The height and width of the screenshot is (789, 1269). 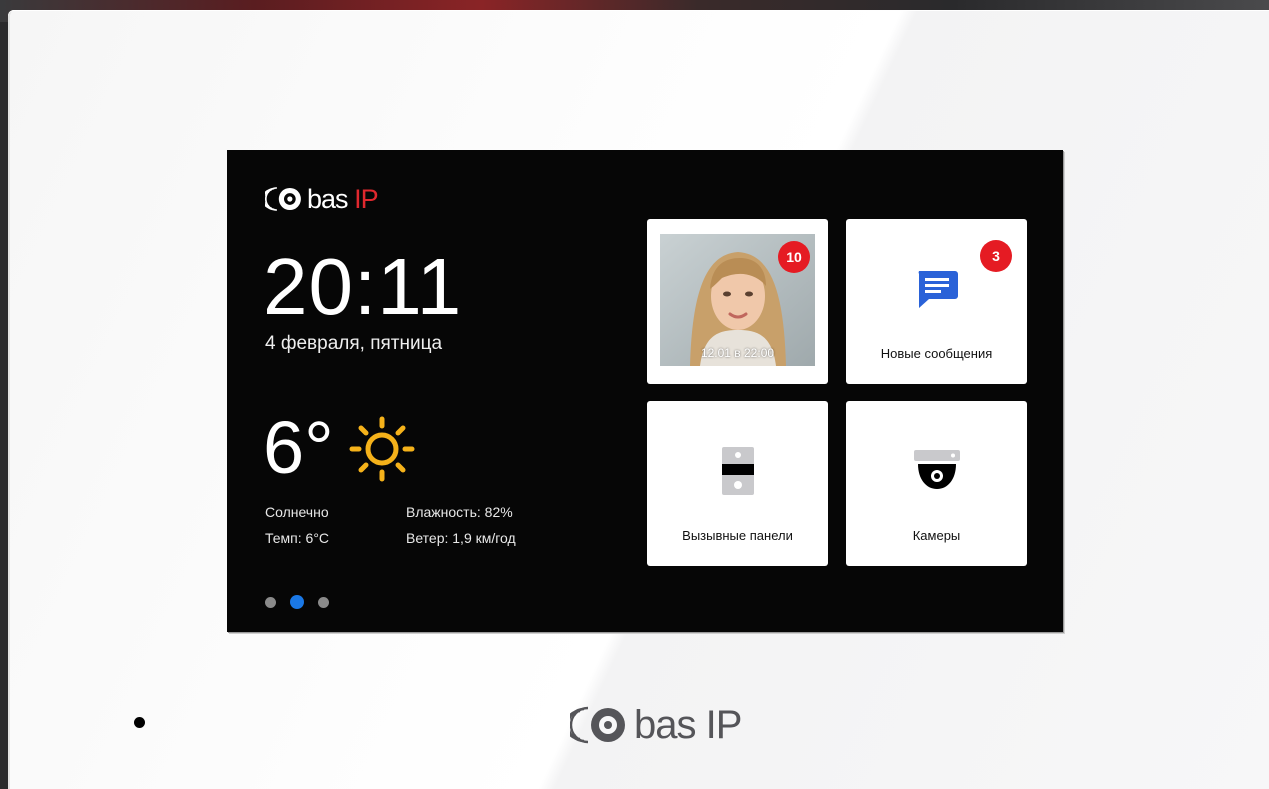 I want to click on messages-tile: 3 Новые сообщения, so click(x=936, y=301).